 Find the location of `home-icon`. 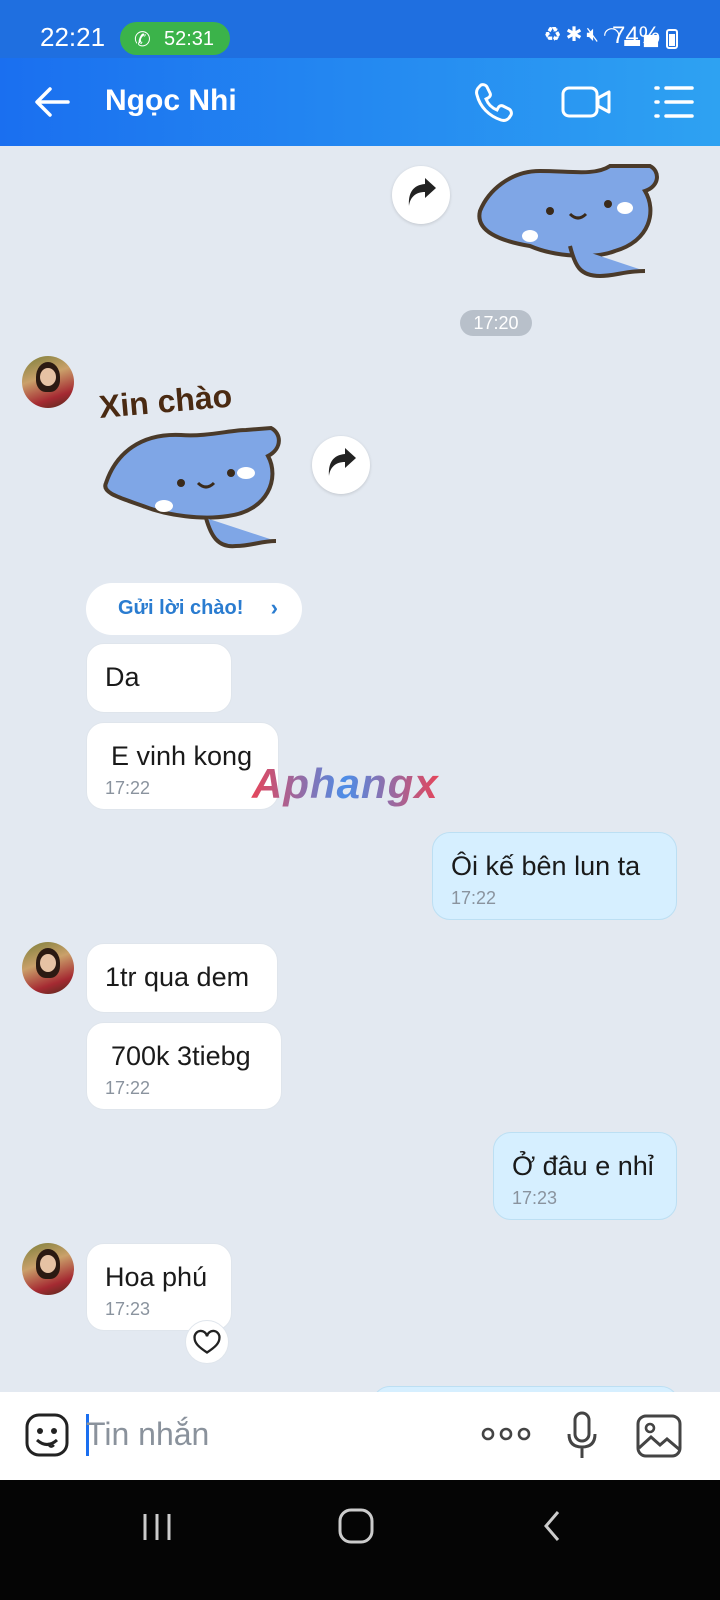

home-icon is located at coordinates (356, 1526).